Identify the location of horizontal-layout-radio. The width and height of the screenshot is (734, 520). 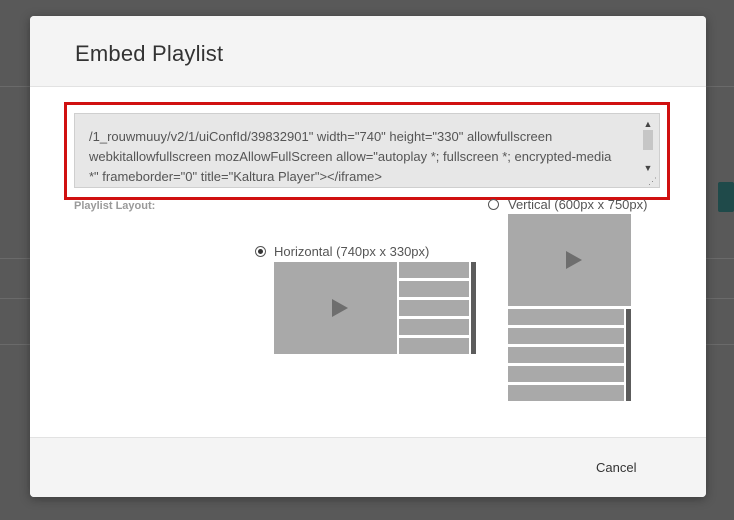
(260, 251).